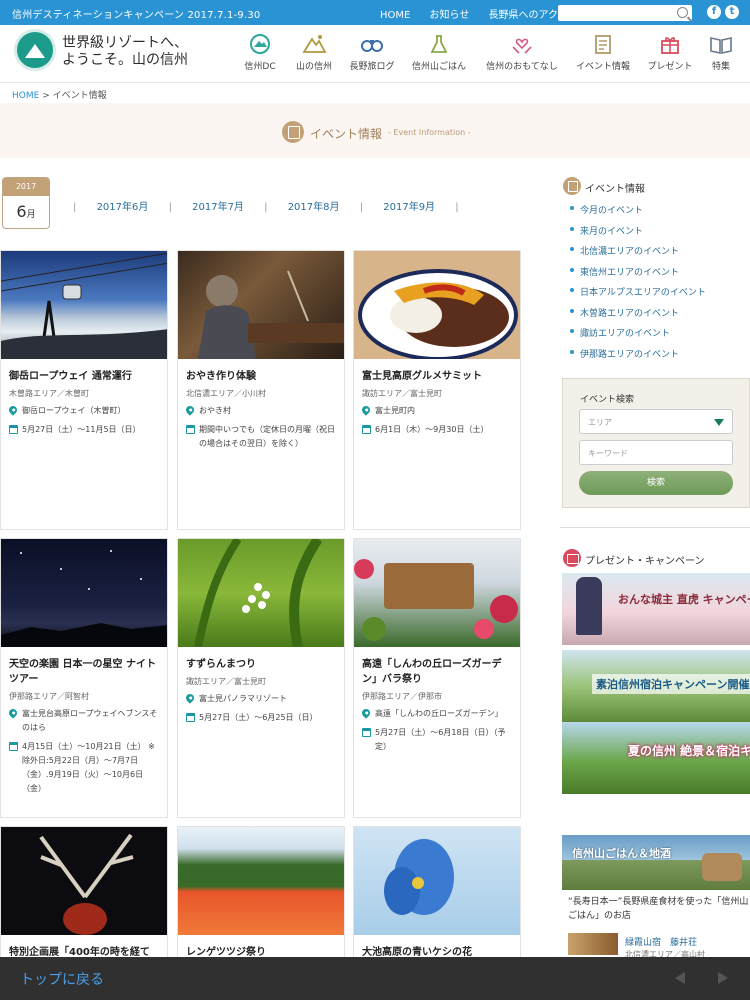 The width and height of the screenshot is (750, 1000). What do you see at coordinates (123, 207) in the screenshot?
I see `month-link-2017-06: 2017年6月` at bounding box center [123, 207].